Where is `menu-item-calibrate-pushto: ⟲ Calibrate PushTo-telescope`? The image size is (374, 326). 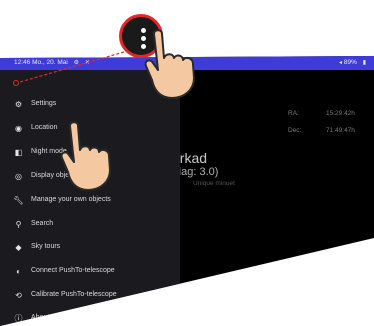
menu-item-calibrate-pushto: ⟲ Calibrate PushTo-telescope is located at coordinates (90, 295).